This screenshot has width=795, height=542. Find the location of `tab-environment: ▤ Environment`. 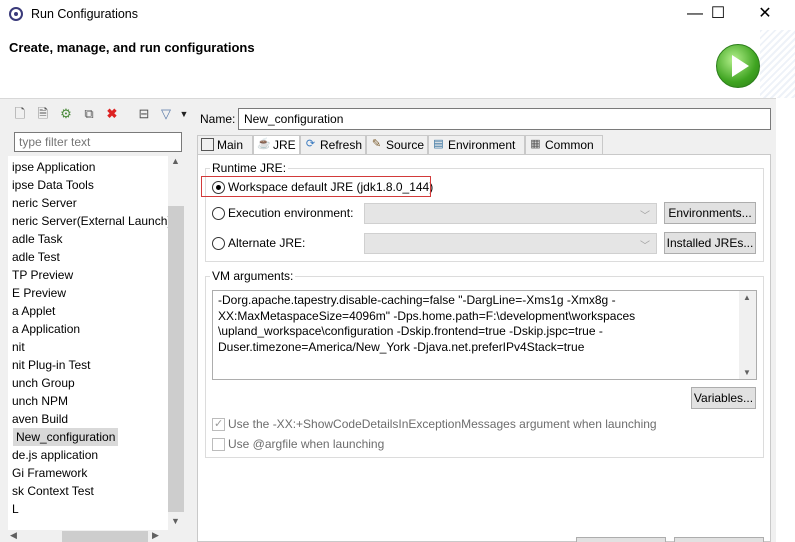

tab-environment: ▤ Environment is located at coordinates (476, 144).